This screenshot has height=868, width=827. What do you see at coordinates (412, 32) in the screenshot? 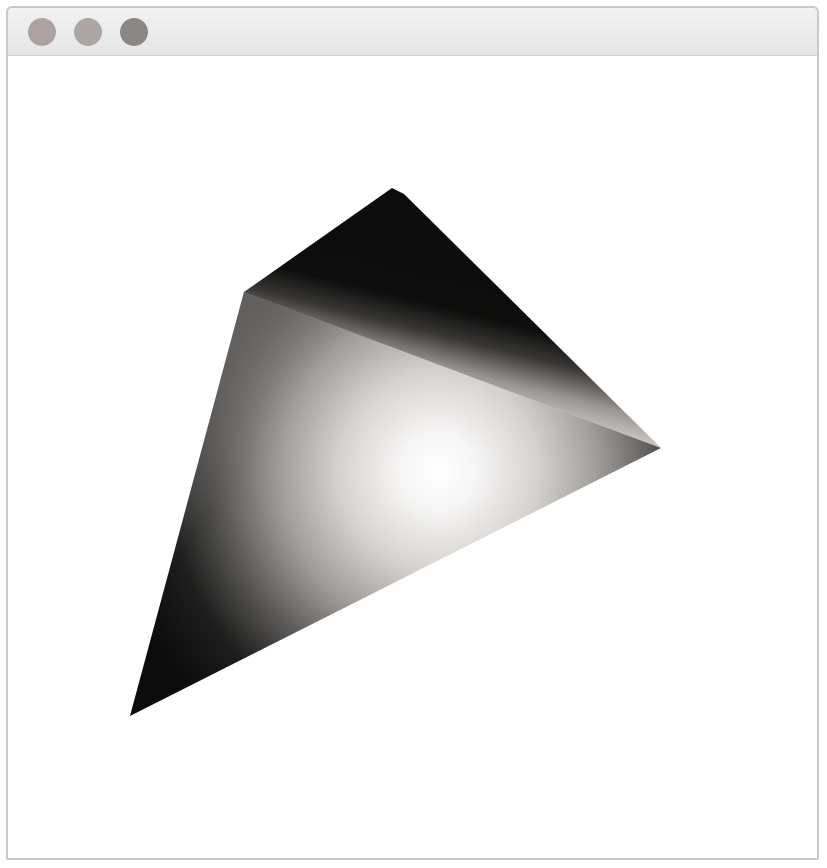
I see `title-bar` at bounding box center [412, 32].